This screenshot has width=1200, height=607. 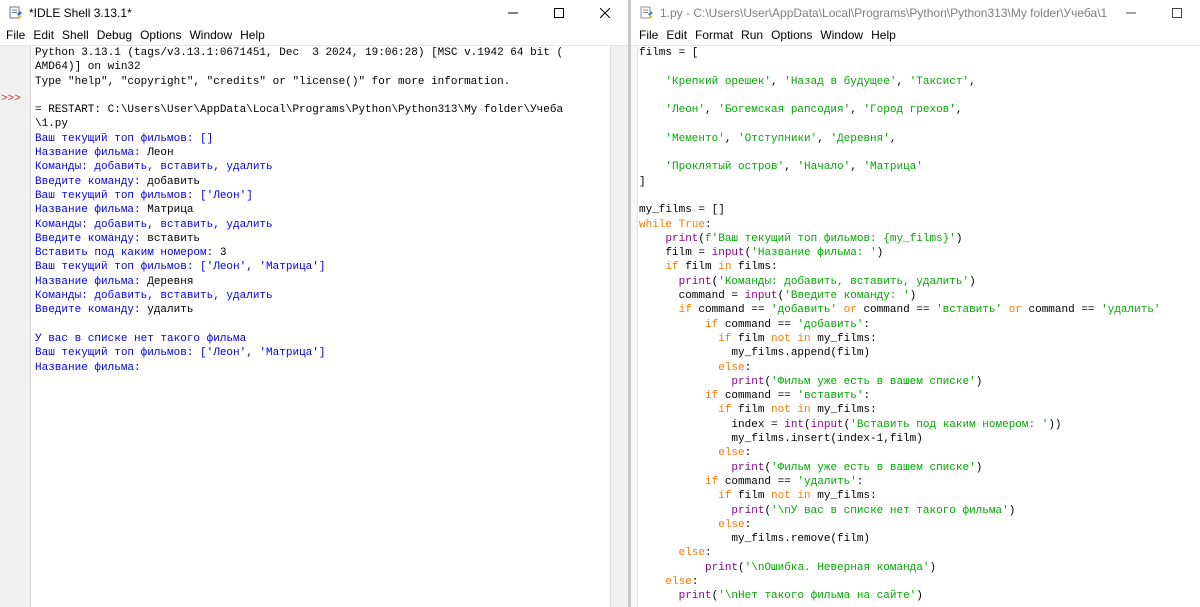 What do you see at coordinates (676, 35) in the screenshot?
I see `editor-menu-edit: Edit` at bounding box center [676, 35].